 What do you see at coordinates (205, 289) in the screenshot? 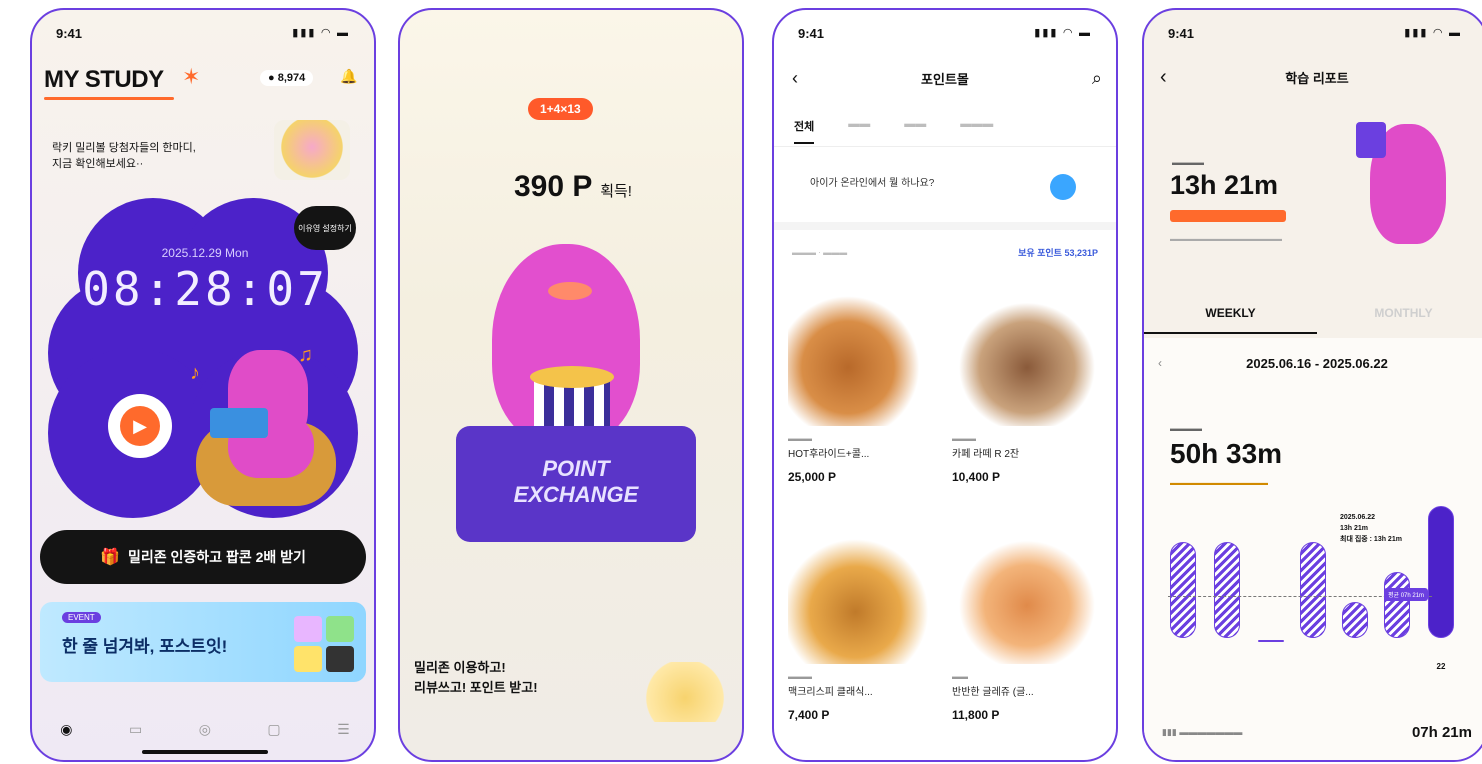
I see `timer-clock: 08:28:07` at bounding box center [205, 289].